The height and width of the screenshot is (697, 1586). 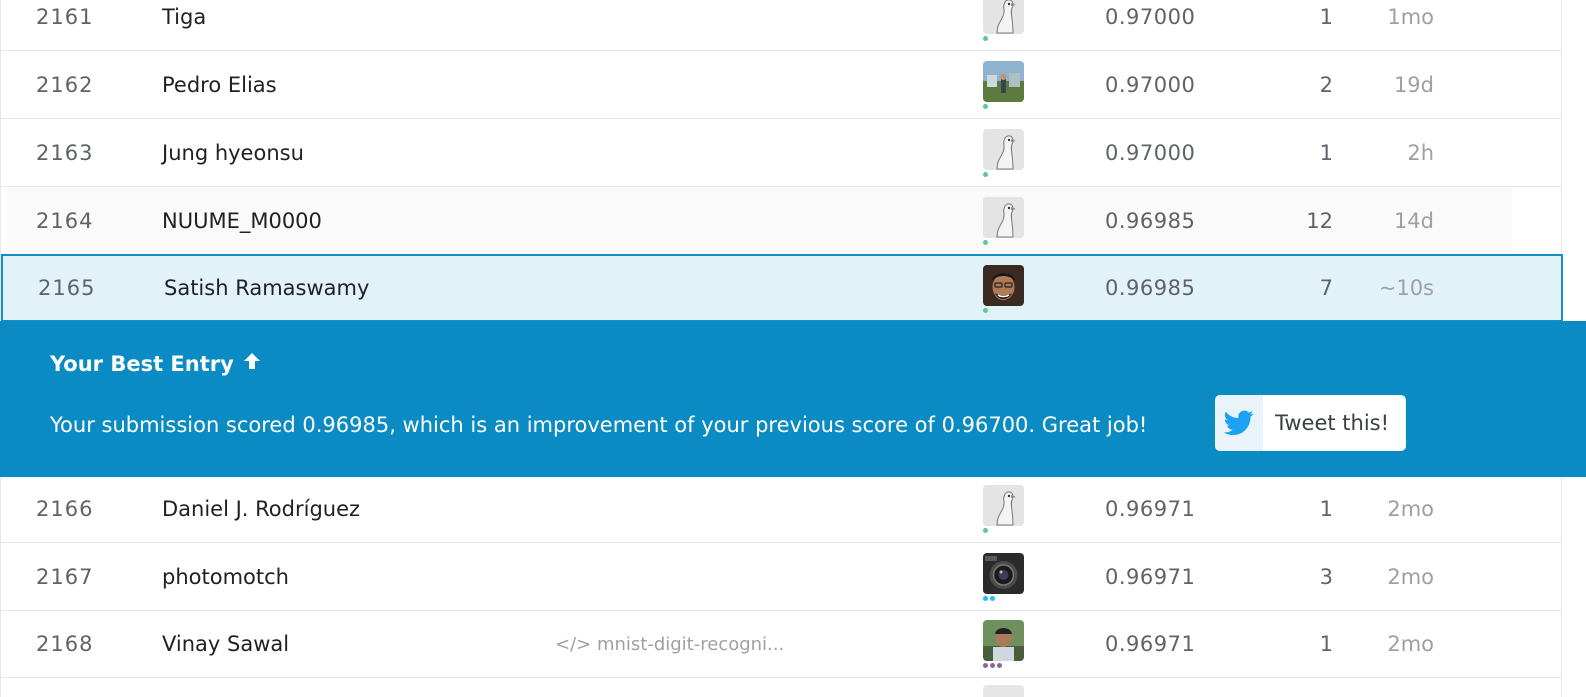 What do you see at coordinates (252, 363) in the screenshot?
I see `arrow-up-icon` at bounding box center [252, 363].